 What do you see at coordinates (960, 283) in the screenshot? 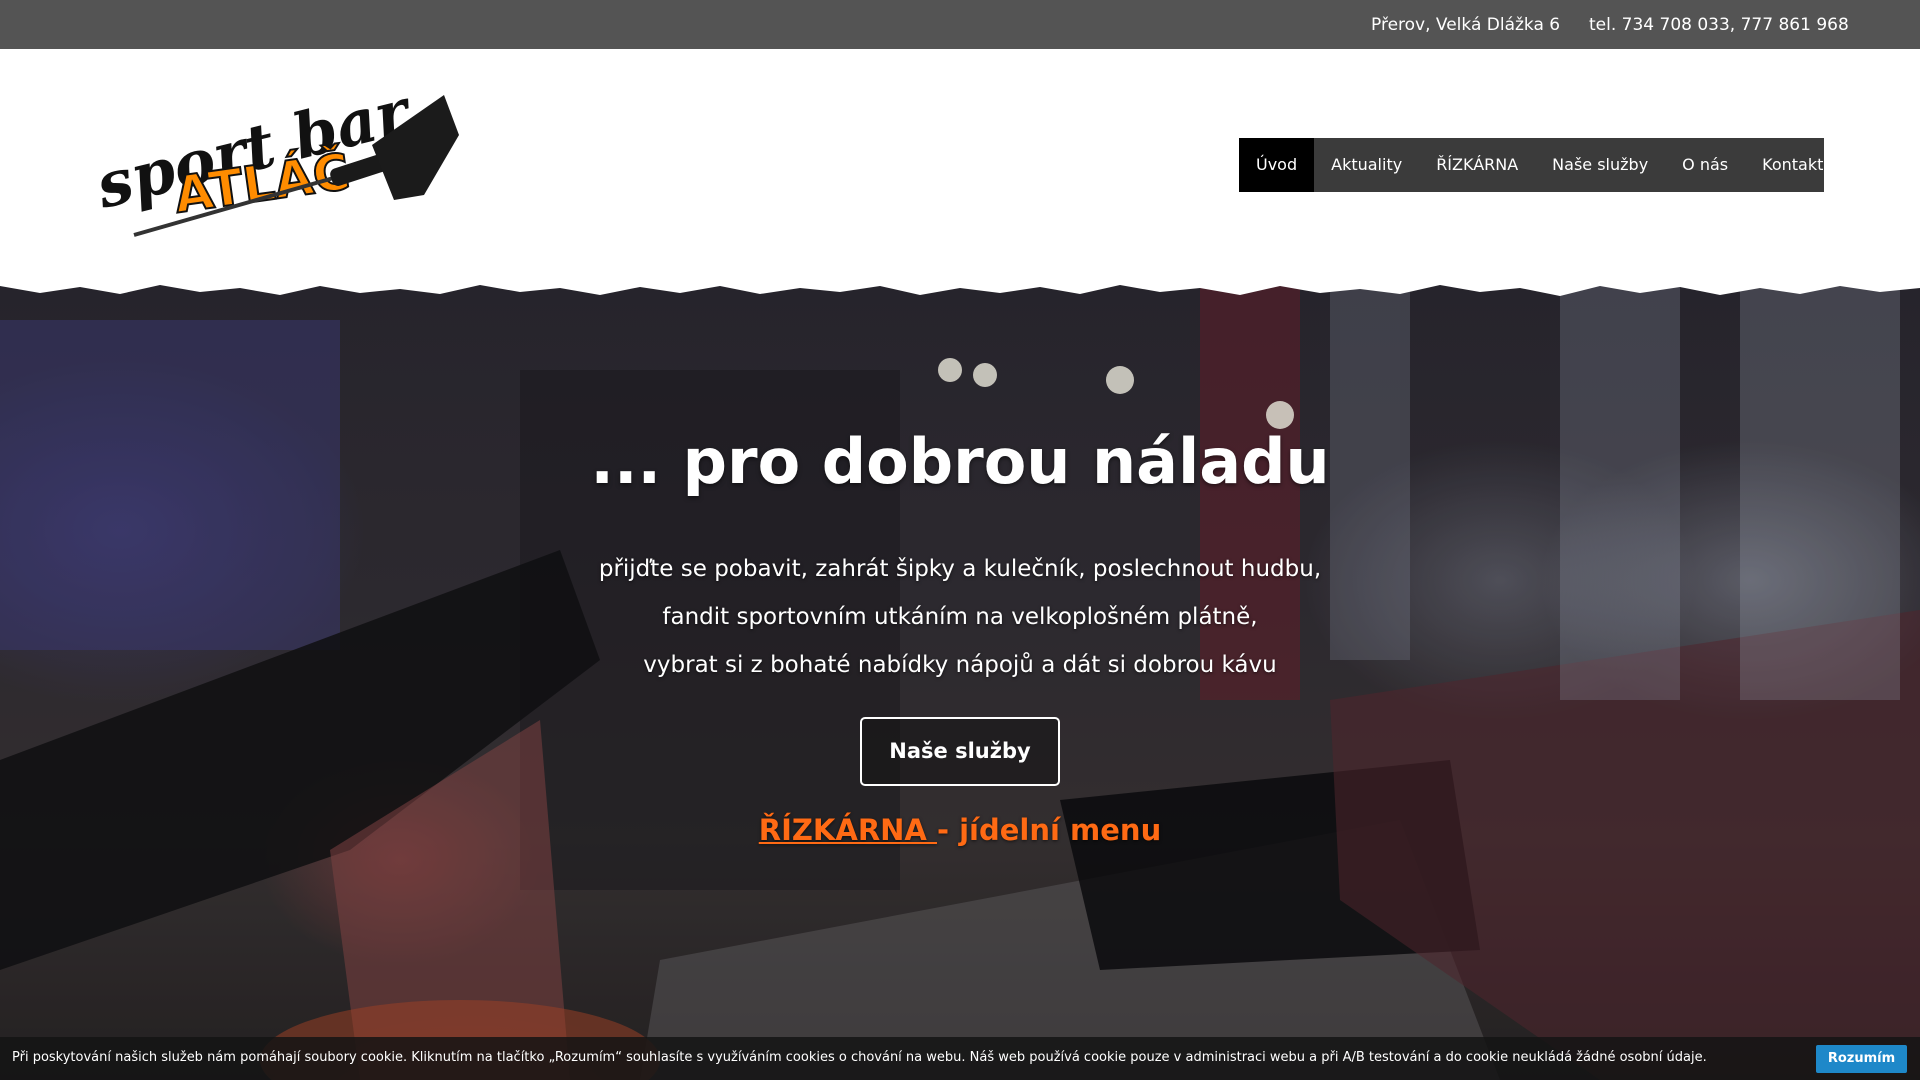
I see `torn-edge-divider` at bounding box center [960, 283].